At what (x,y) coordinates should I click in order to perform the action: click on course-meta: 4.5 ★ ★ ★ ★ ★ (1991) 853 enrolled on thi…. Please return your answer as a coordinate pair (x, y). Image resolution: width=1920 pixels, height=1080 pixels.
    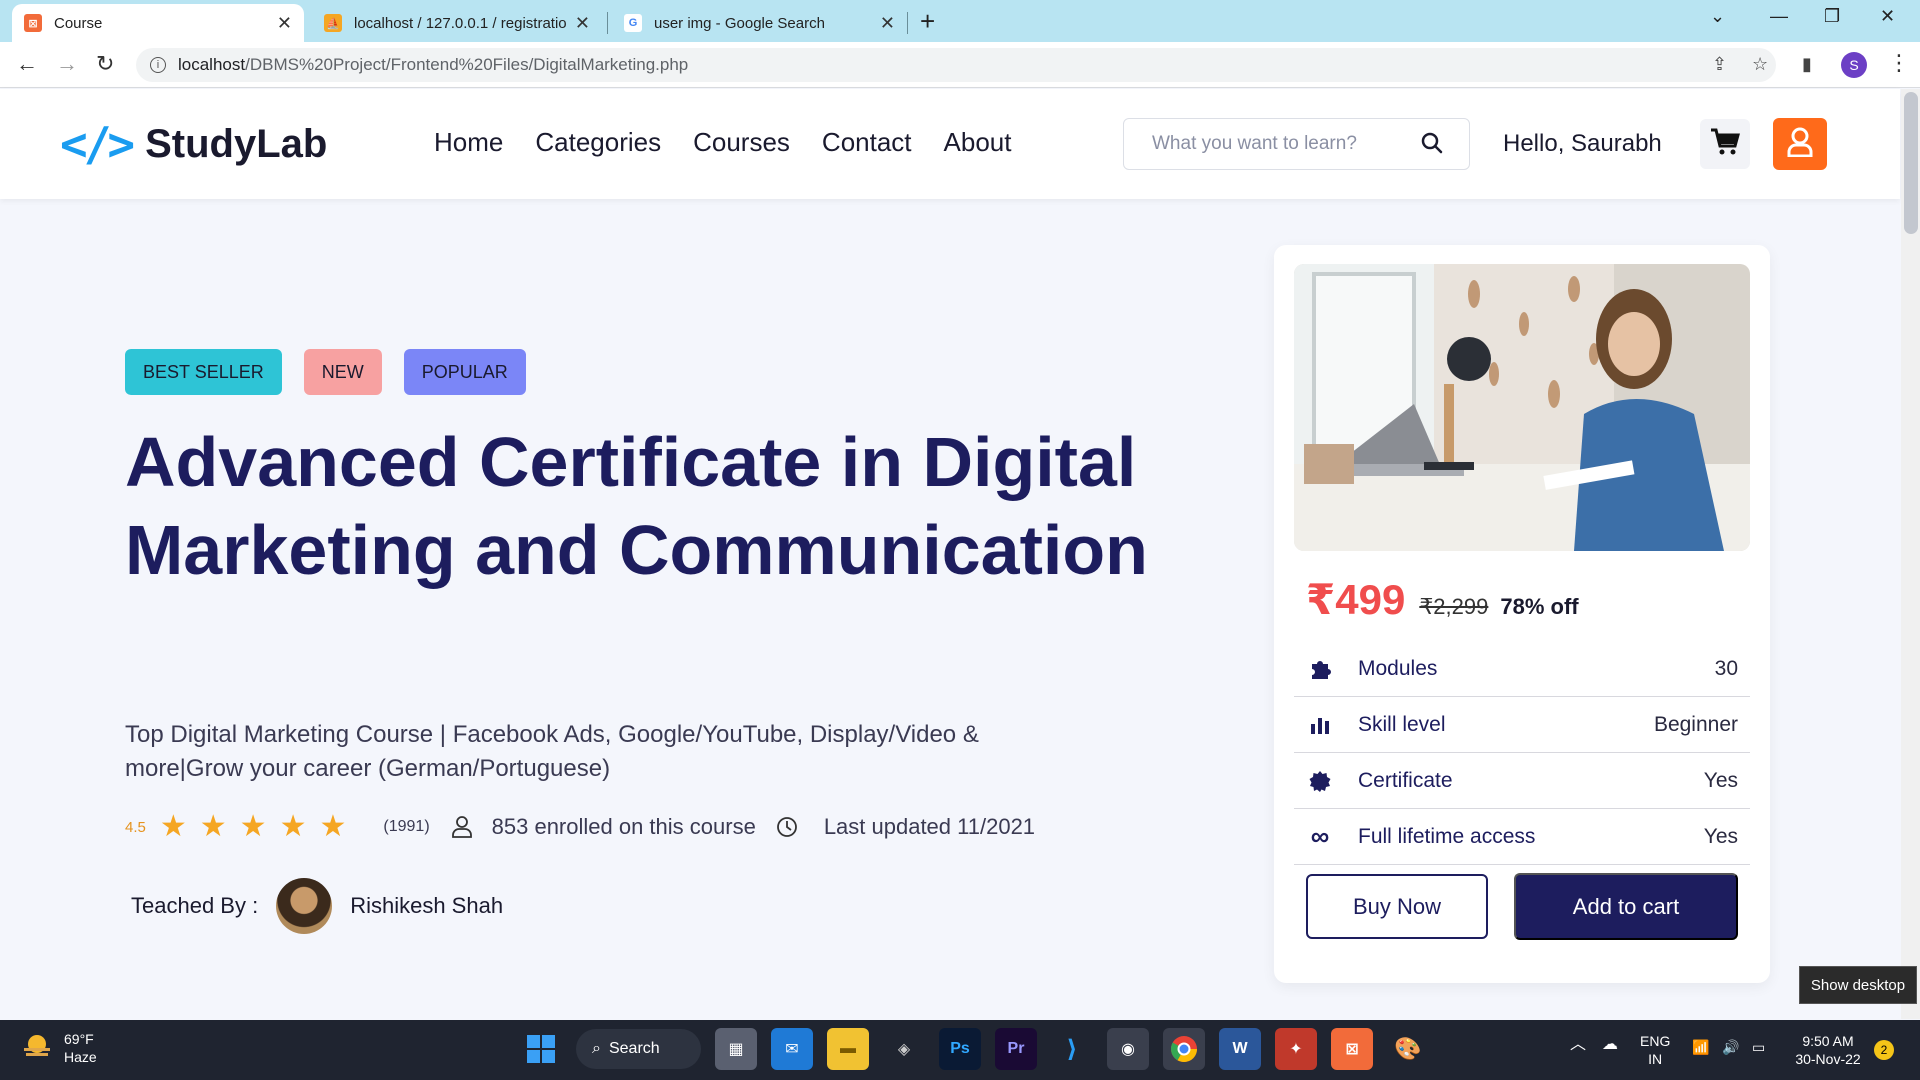
    Looking at the image, I should click on (580, 827).